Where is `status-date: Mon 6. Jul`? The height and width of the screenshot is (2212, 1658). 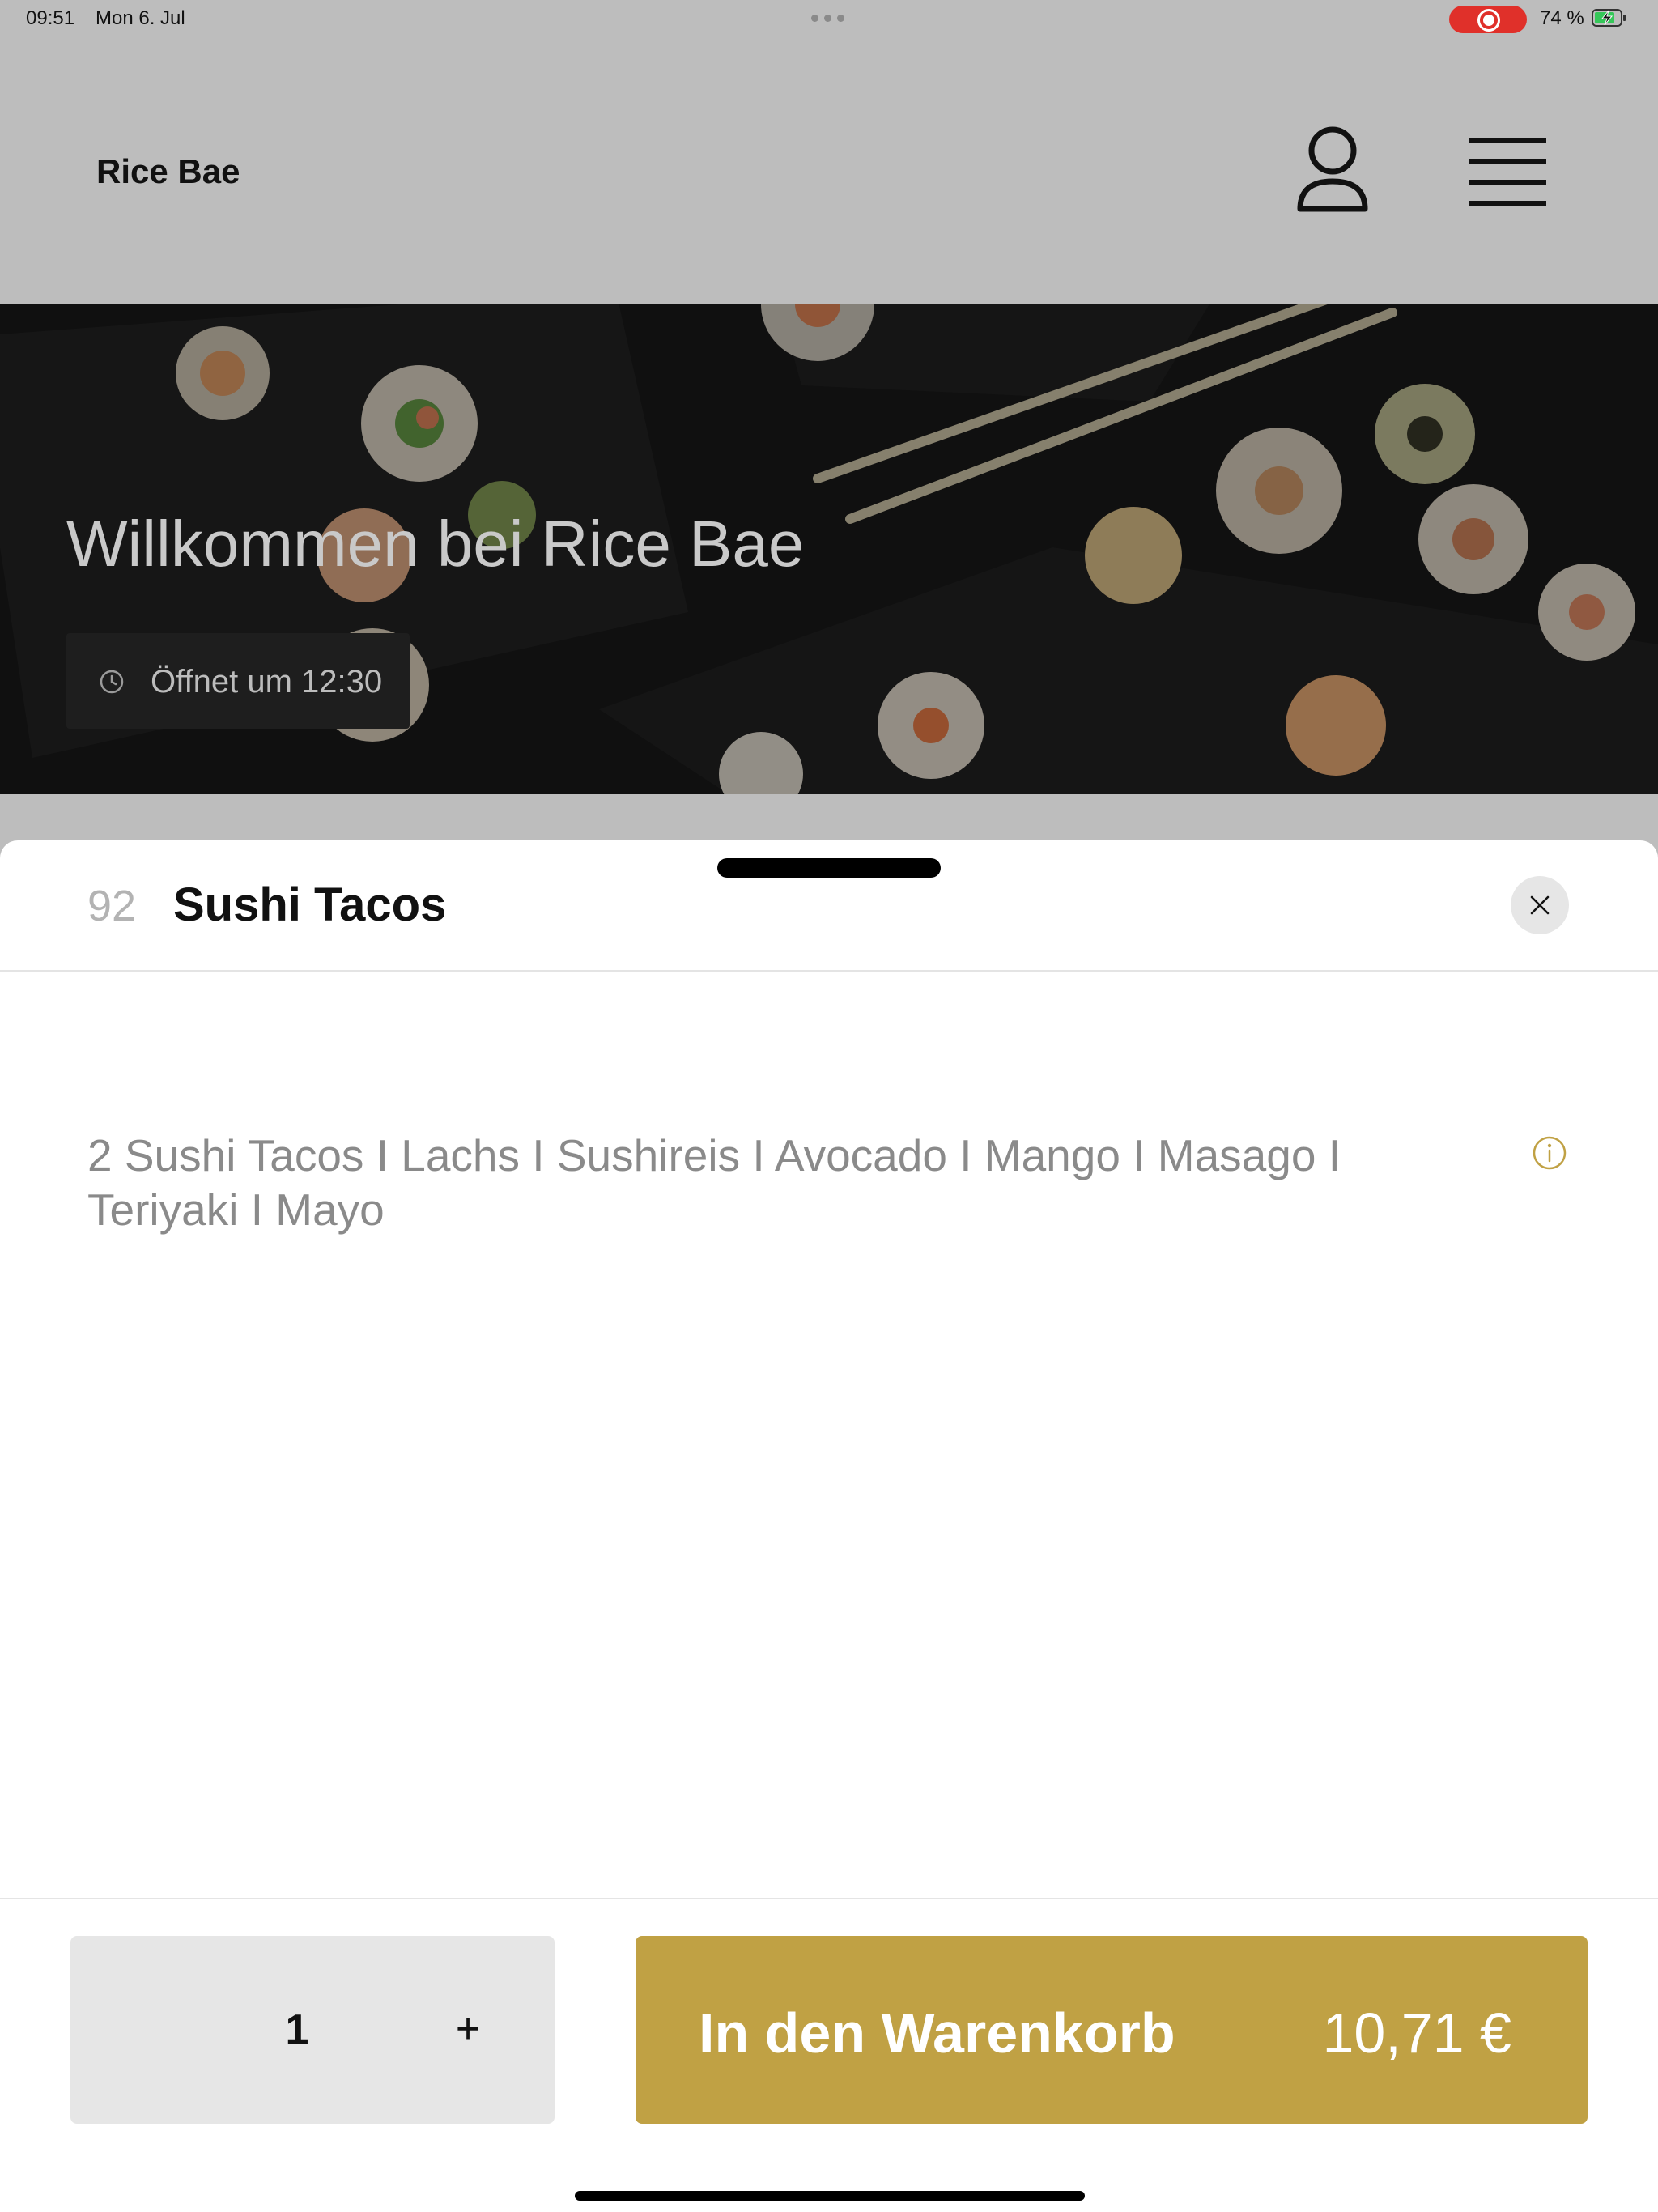 status-date: Mon 6. Jul is located at coordinates (140, 18).